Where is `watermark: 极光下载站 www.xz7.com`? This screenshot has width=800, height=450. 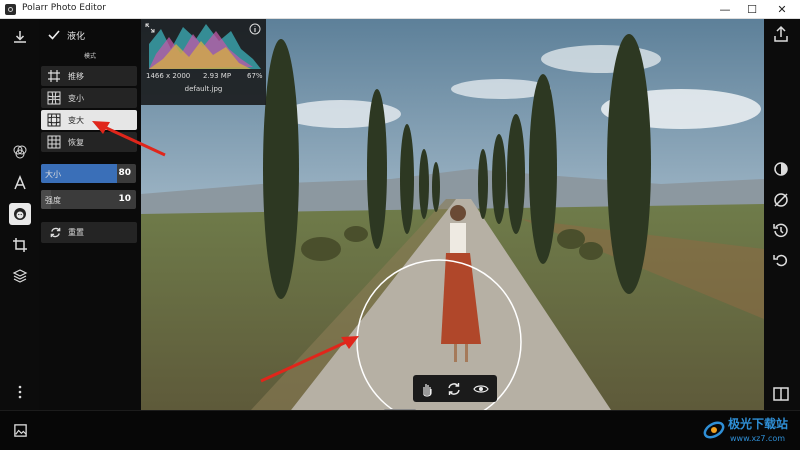
watermark: 极光下载站 www.xz7.com is located at coordinates (750, 431).